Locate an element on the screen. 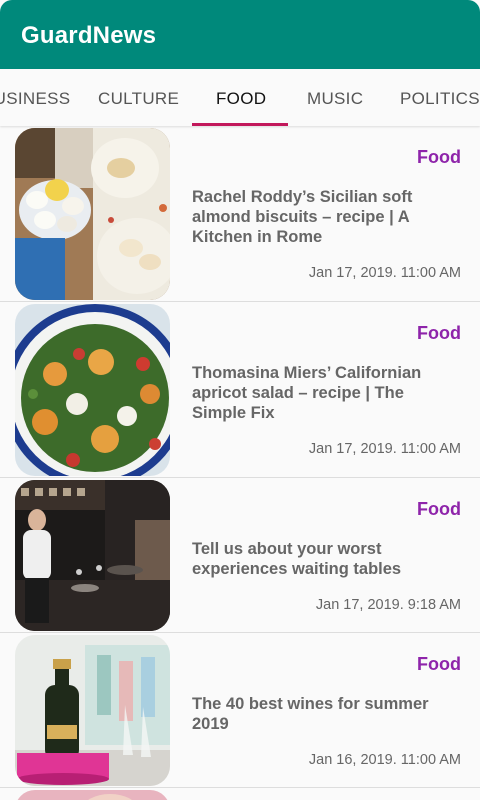 This screenshot has width=480, height=800. article-date: Jan 16, 2019. 11:00 AM is located at coordinates (384, 760).